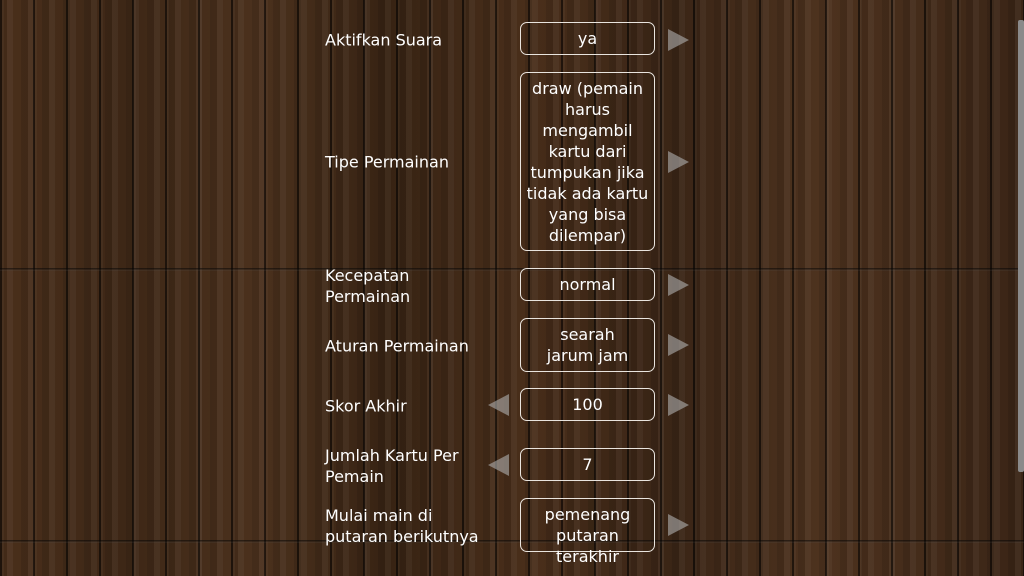 The width and height of the screenshot is (1024, 576). I want to click on setting-value-button: ya, so click(587, 38).